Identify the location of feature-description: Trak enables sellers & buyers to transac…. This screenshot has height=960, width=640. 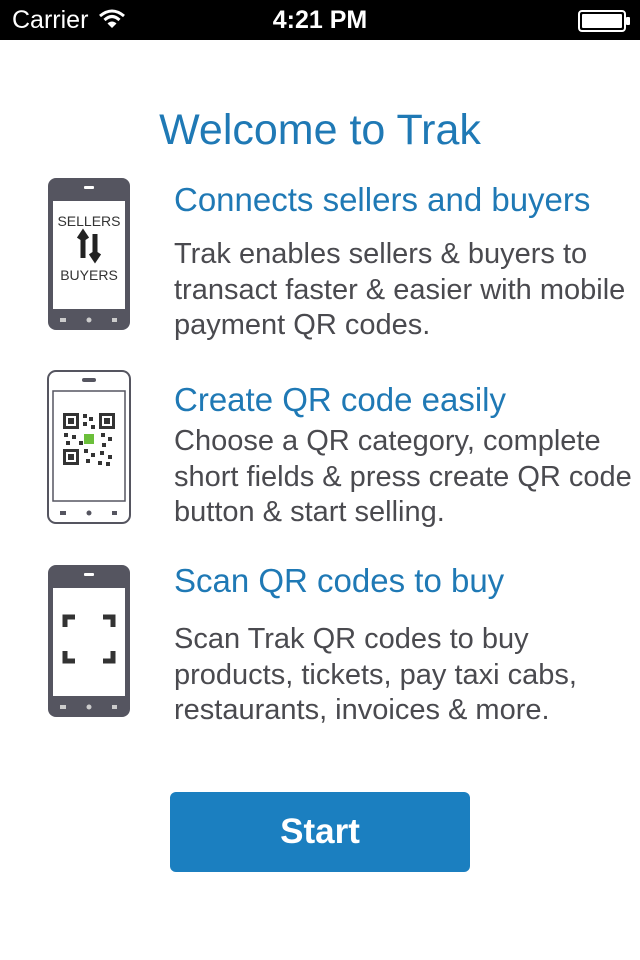
(400, 289).